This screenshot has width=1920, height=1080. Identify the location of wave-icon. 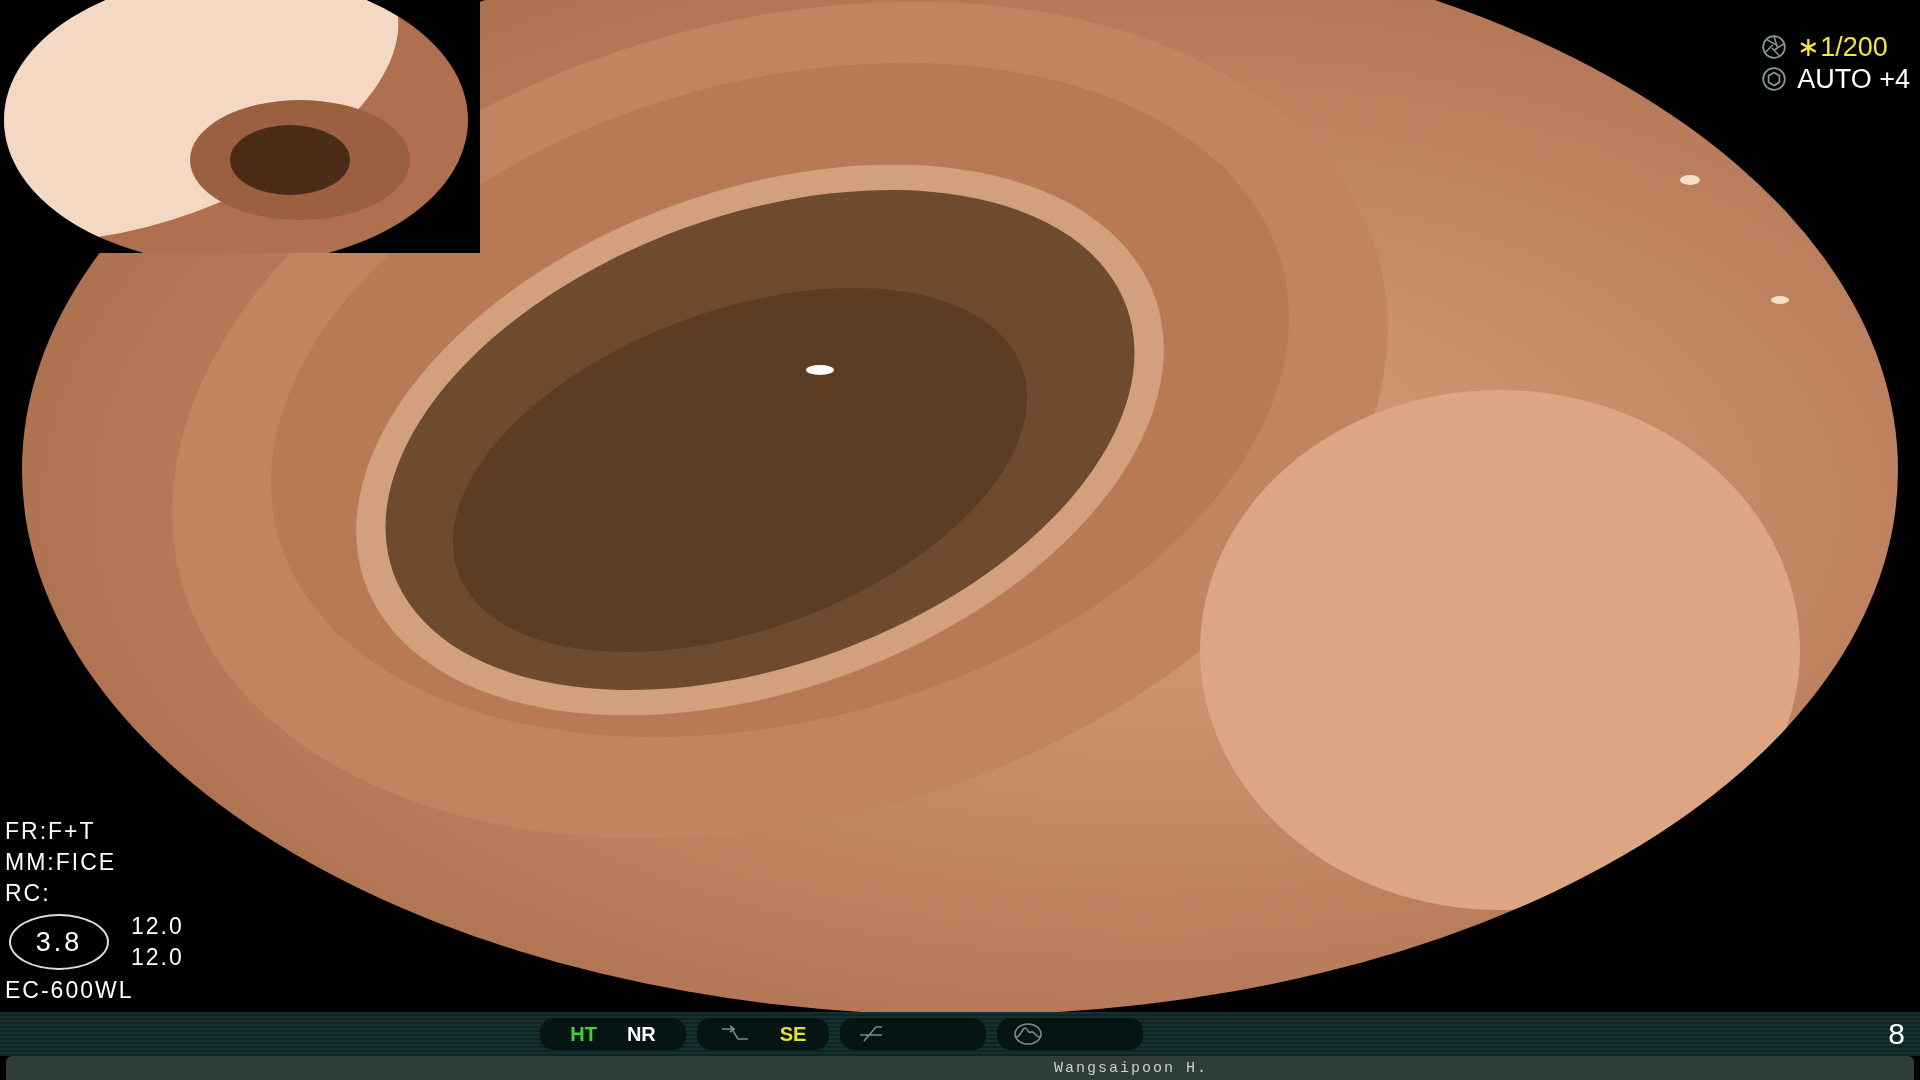
(1028, 1034).